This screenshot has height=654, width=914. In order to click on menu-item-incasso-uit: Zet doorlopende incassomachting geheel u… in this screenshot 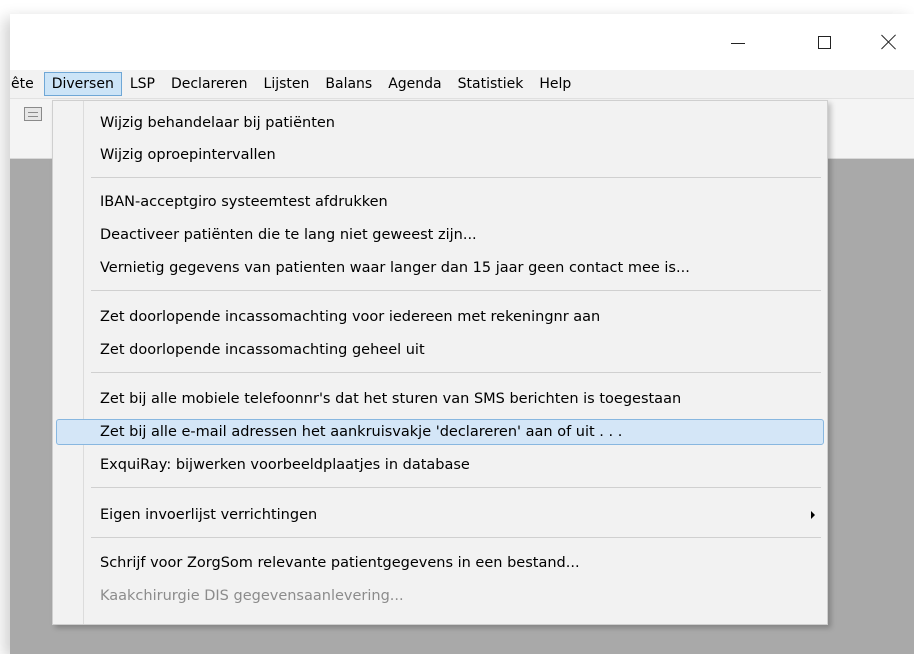, I will do `click(440, 350)`.